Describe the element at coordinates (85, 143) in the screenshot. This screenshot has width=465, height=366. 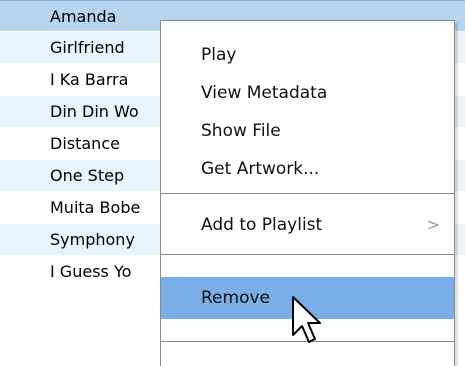
I see `track-title: Distance` at that location.